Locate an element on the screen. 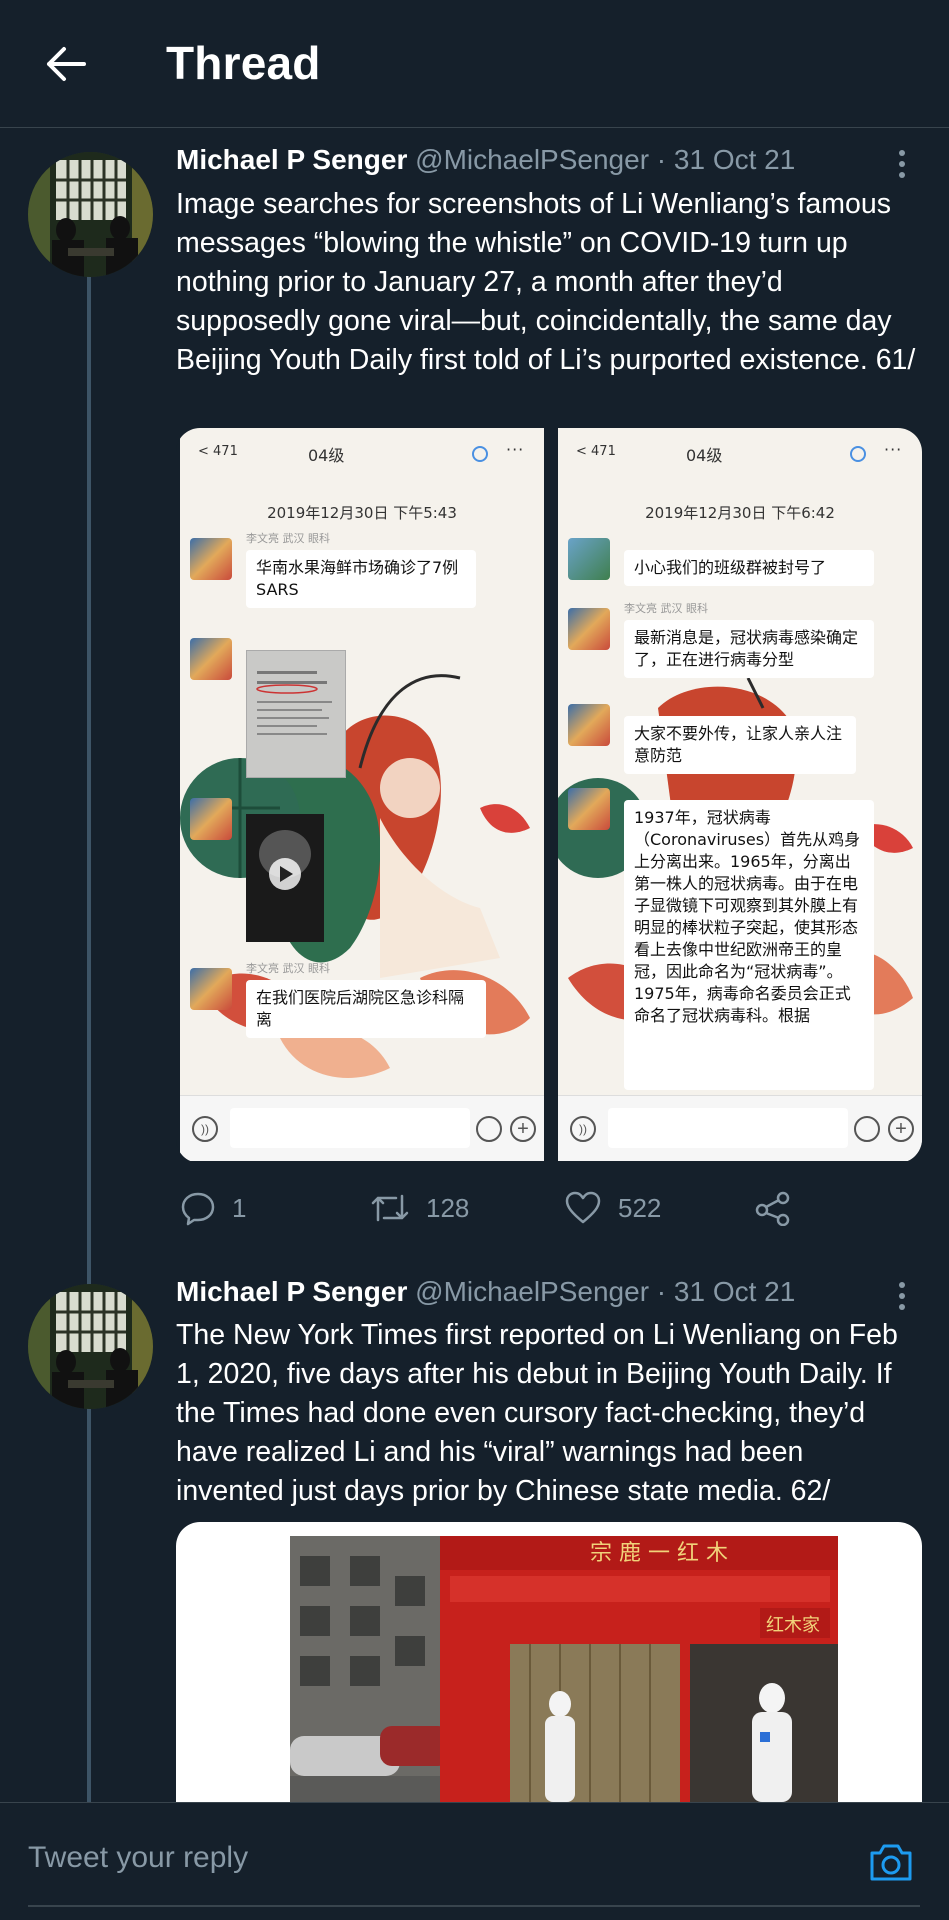  svg-text: 宗 鹿 一 红 木 is located at coordinates (659, 1553).